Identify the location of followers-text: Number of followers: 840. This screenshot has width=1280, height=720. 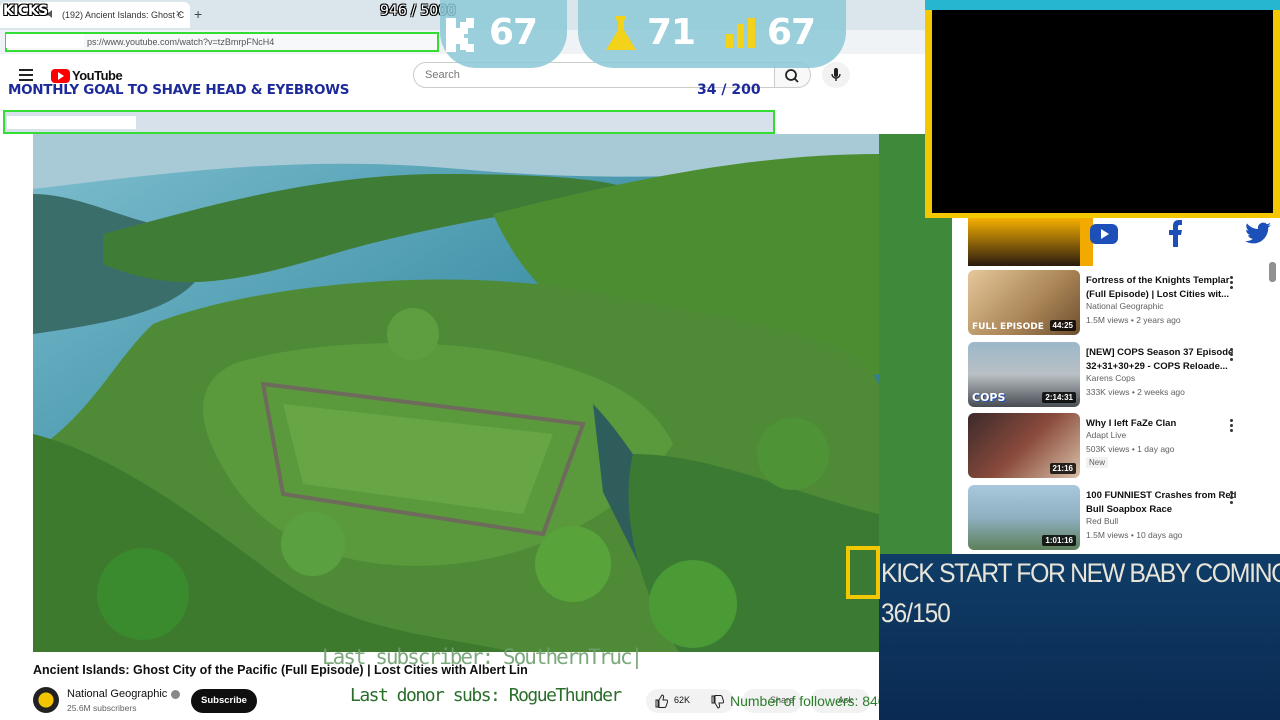
(808, 701).